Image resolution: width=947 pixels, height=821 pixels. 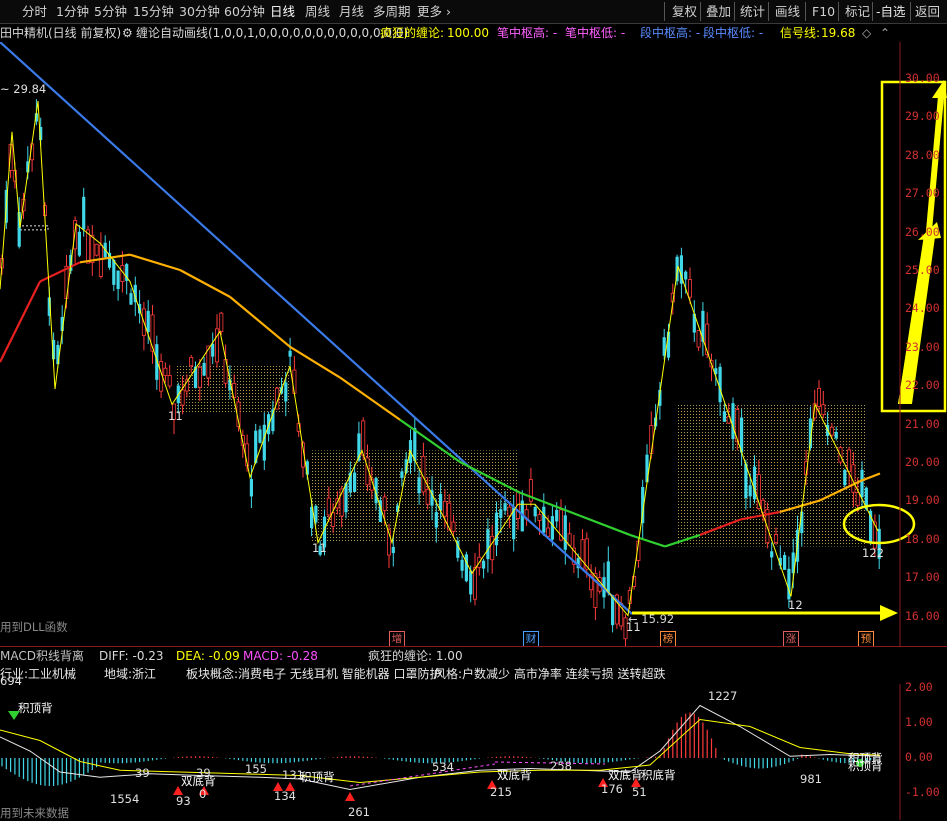 What do you see at coordinates (282, 11) in the screenshot?
I see `period-tab-daily: 日线` at bounding box center [282, 11].